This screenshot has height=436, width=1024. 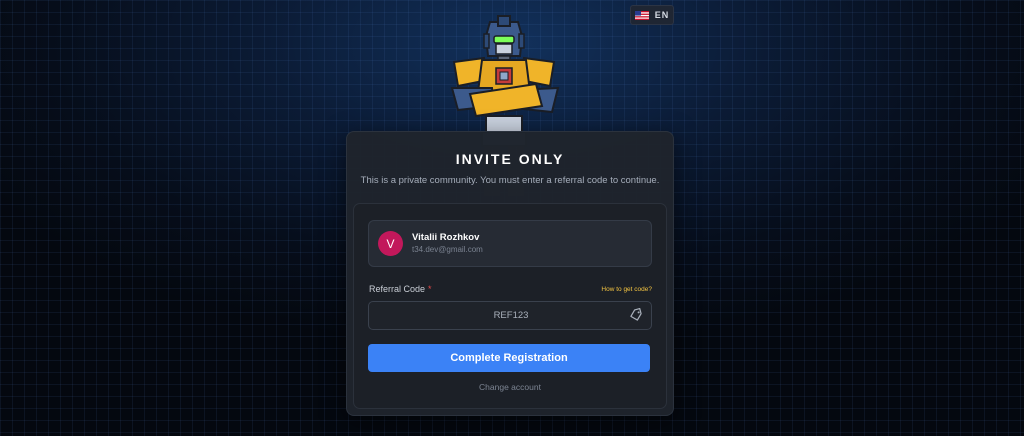 I want to click on referral-code-input, so click(x=511, y=315).